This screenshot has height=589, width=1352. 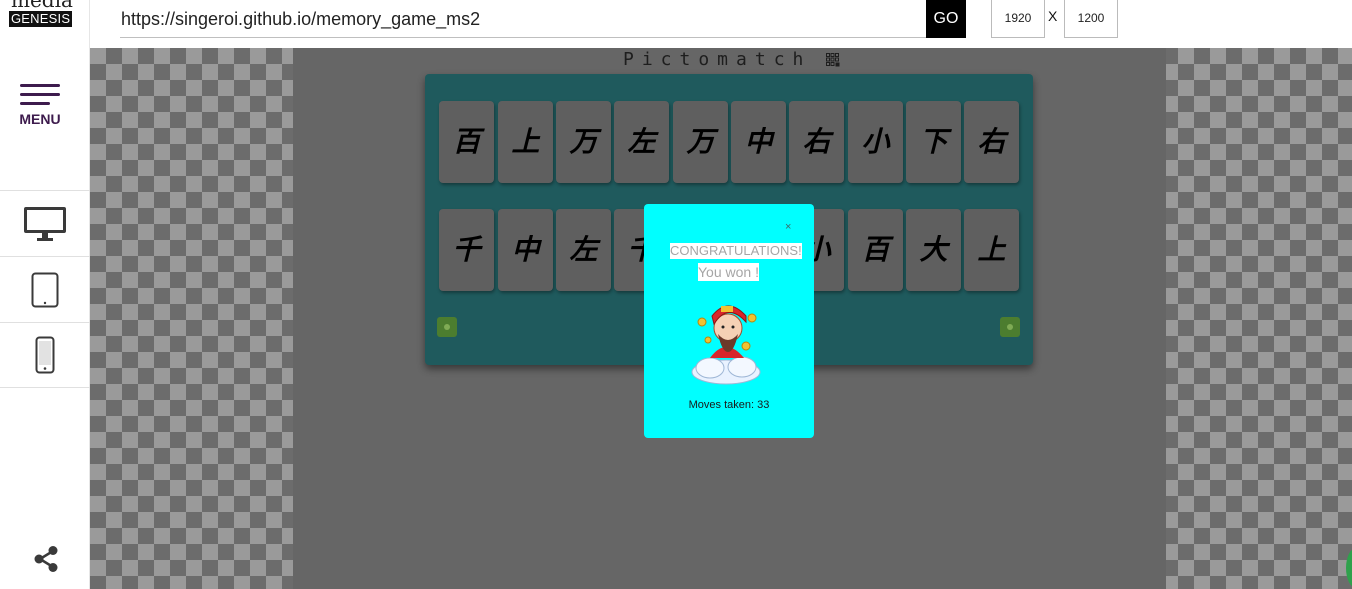 I want to click on logo-bottom-text: GENESIS, so click(x=41, y=19).